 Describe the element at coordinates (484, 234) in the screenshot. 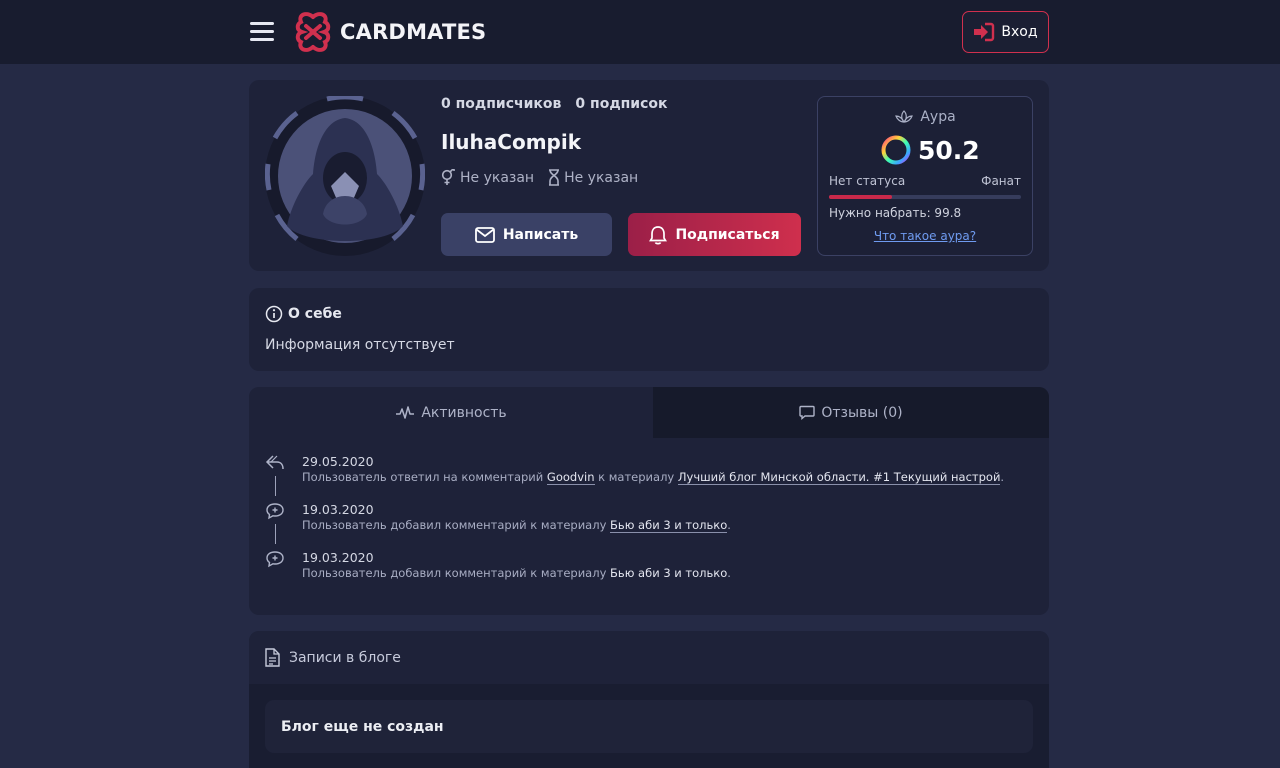

I see `envelope-icon` at that location.